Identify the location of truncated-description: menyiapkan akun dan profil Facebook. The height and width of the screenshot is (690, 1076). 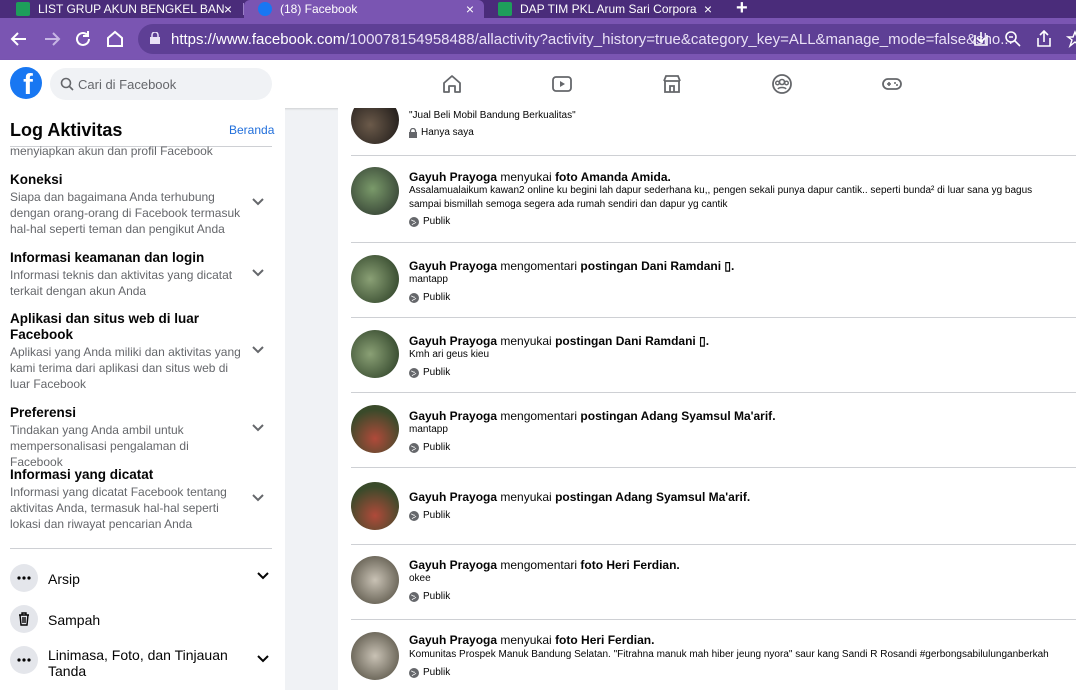
(111, 151).